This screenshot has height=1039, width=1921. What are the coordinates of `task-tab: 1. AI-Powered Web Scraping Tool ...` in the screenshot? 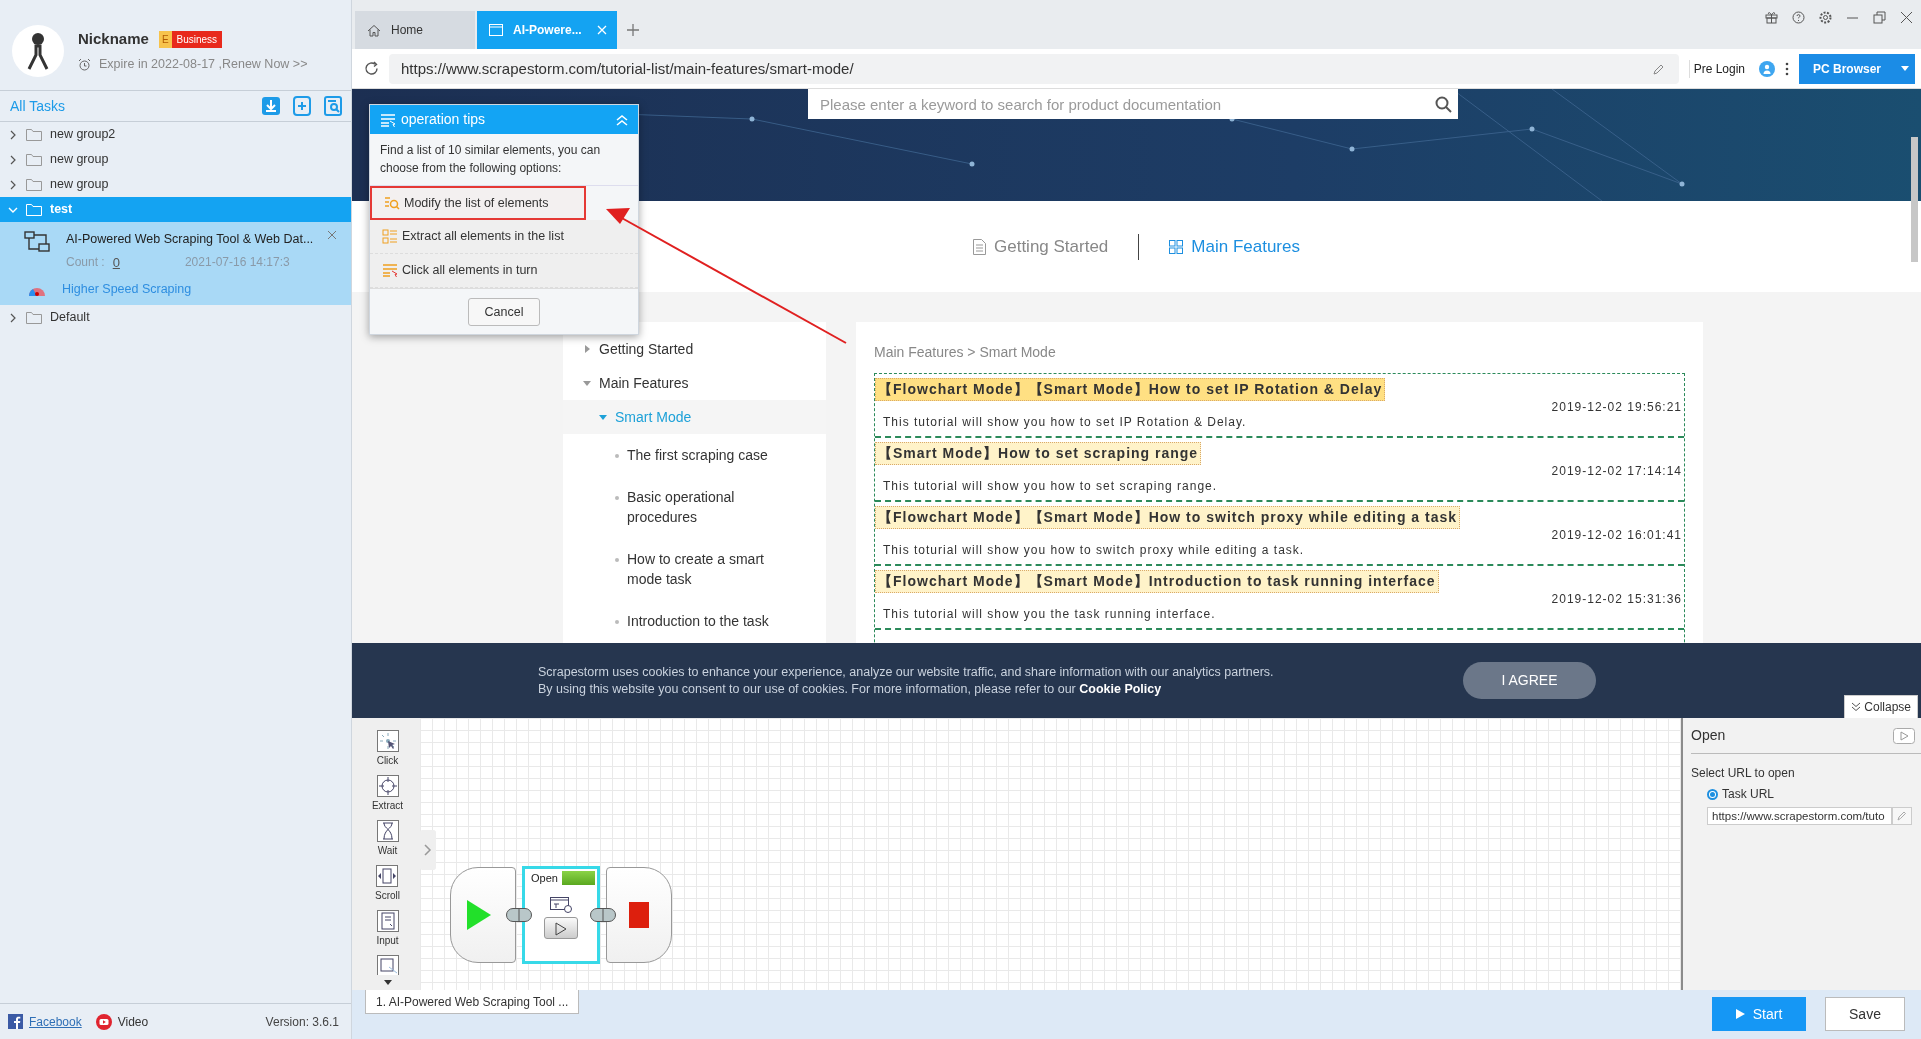 It's located at (472, 1002).